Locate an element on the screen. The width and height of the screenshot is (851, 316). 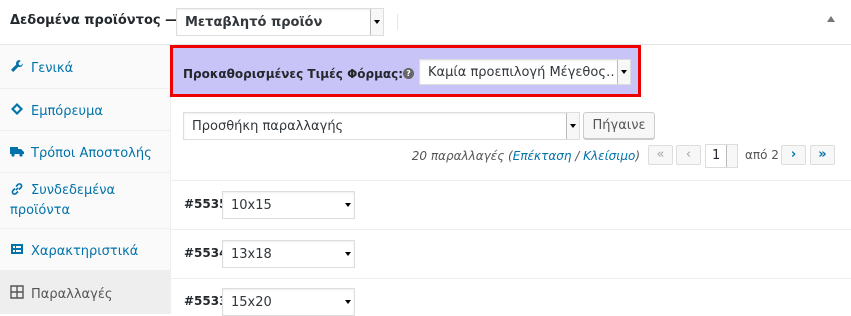
page-total: από 2 is located at coordinates (762, 155).